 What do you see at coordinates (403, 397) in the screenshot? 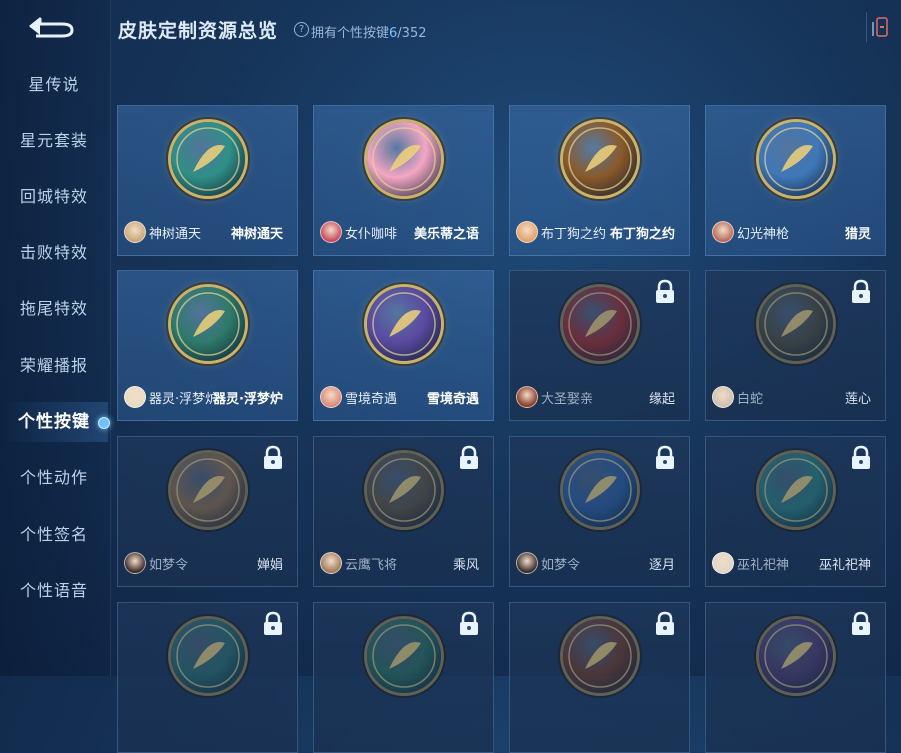
I see `hero-row: 雪境奇遇 雪境奇遇` at bounding box center [403, 397].